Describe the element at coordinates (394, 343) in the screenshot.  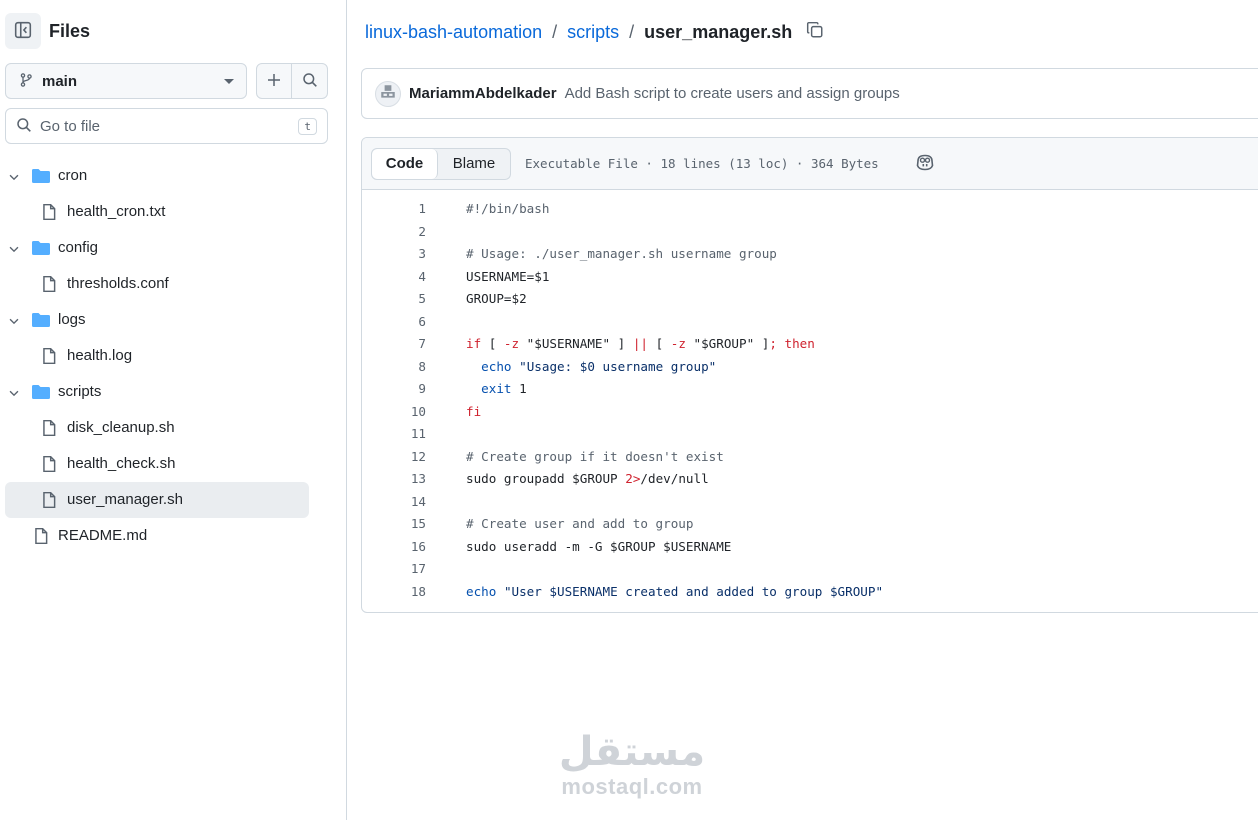
I see `line-number: 7` at that location.